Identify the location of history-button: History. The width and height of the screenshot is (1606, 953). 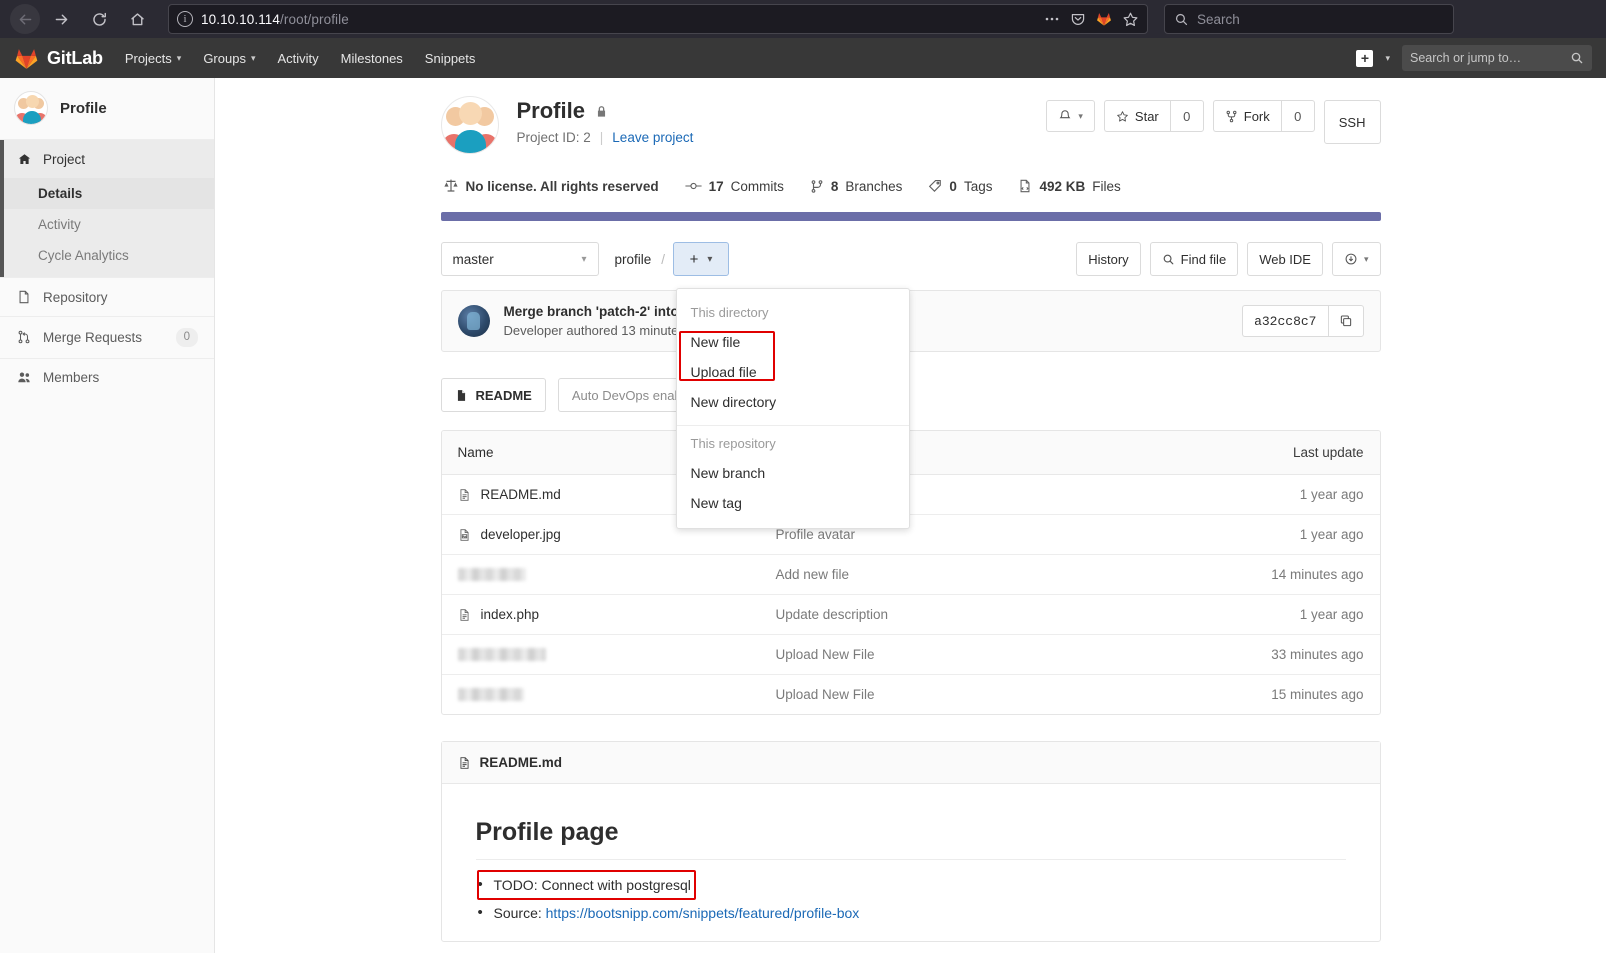
(1108, 259).